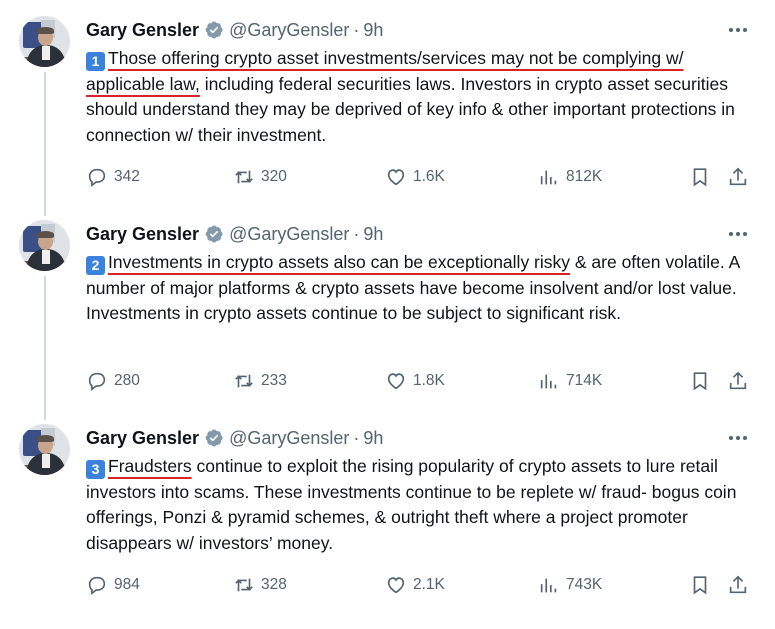 The image size is (775, 629). What do you see at coordinates (584, 380) in the screenshot?
I see `views-count: 714K` at bounding box center [584, 380].